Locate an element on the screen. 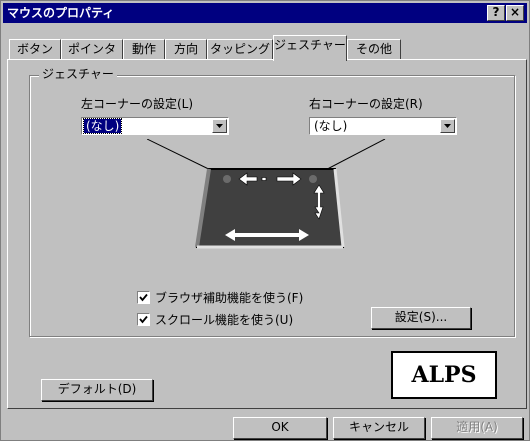  help-button: ? is located at coordinates (496, 13).